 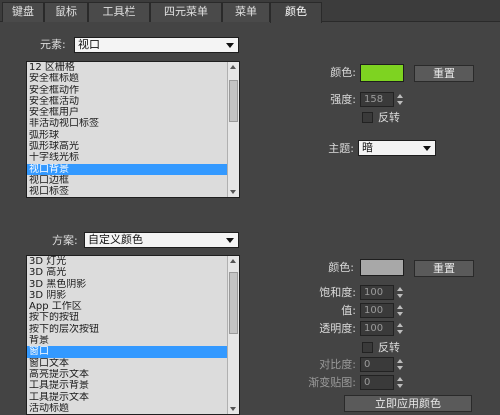 I want to click on elements-list-item: 安全框动作, so click(x=127, y=90).